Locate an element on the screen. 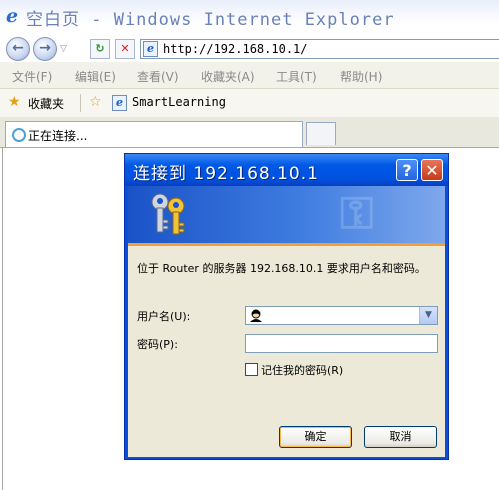  dialog-banner: ⚿ is located at coordinates (286, 214).